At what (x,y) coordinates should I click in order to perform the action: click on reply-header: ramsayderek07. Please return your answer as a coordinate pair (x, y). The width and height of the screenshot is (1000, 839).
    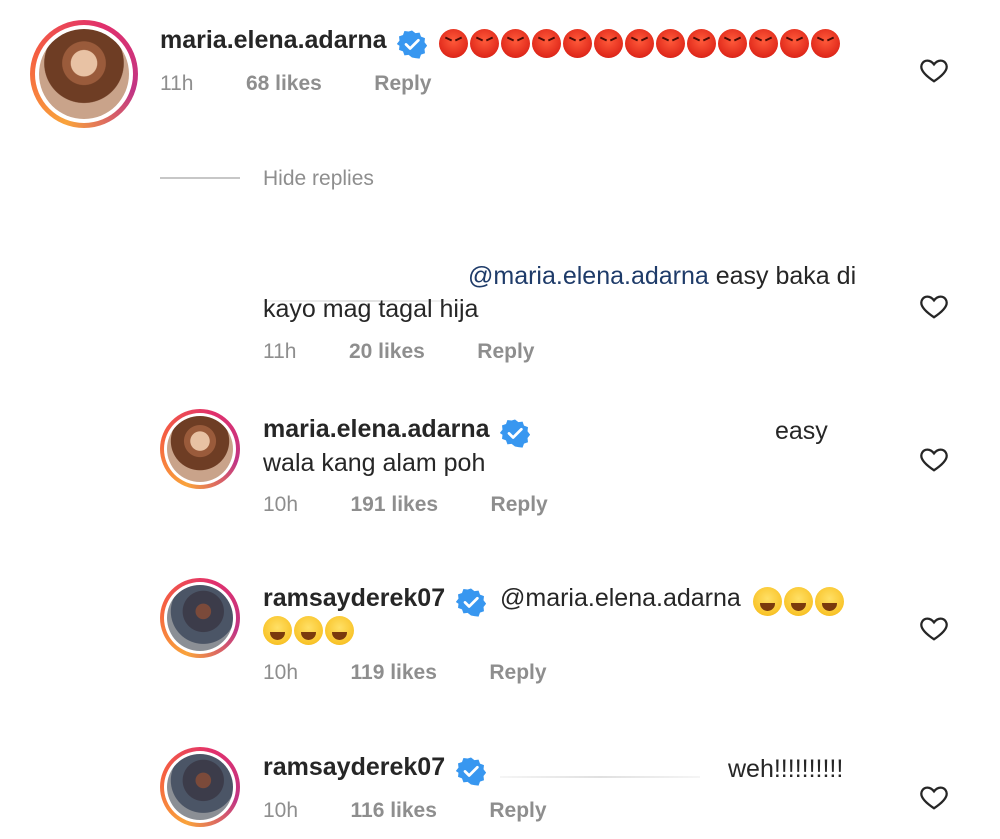
    Looking at the image, I should click on (374, 769).